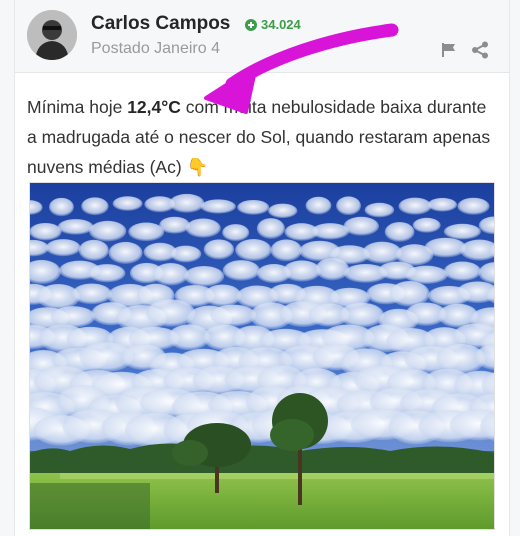 The height and width of the screenshot is (536, 520). What do you see at coordinates (281, 24) in the screenshot?
I see `reputation-value: 34.024` at bounding box center [281, 24].